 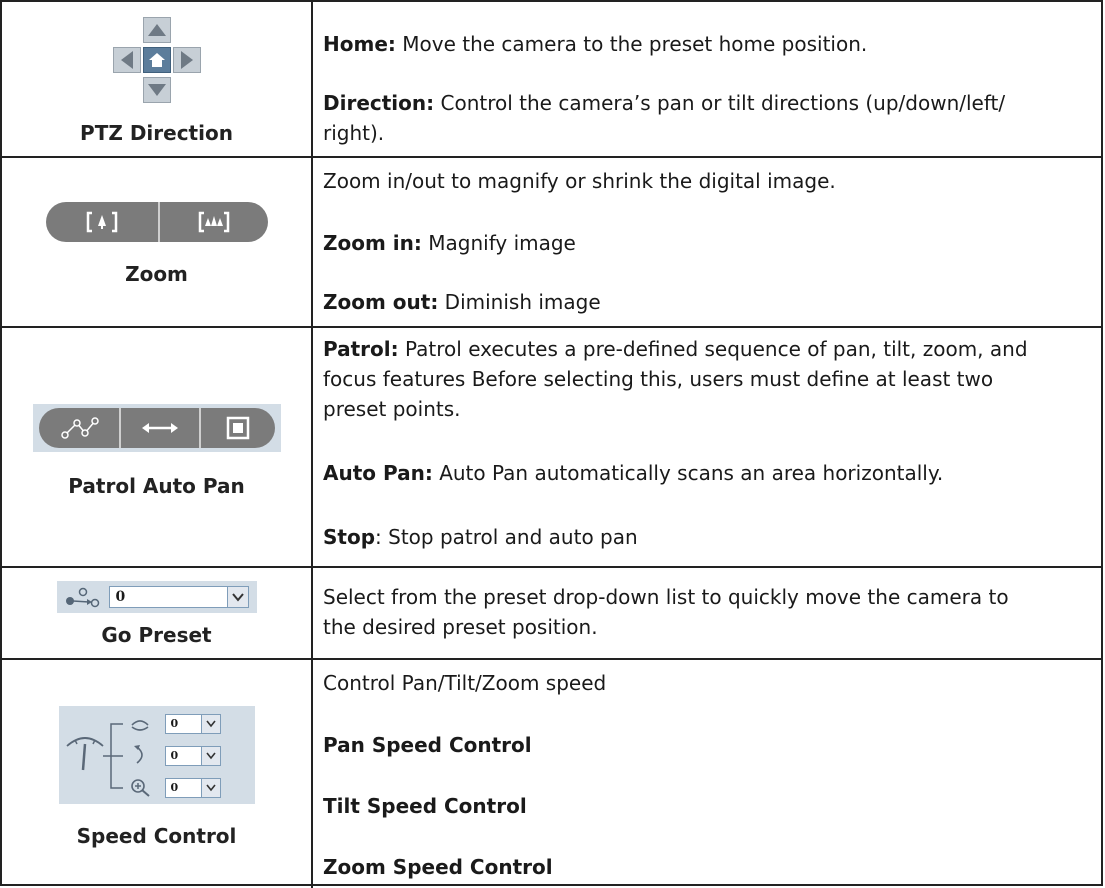 What do you see at coordinates (140, 788) in the screenshot?
I see `zoom-speed-icon` at bounding box center [140, 788].